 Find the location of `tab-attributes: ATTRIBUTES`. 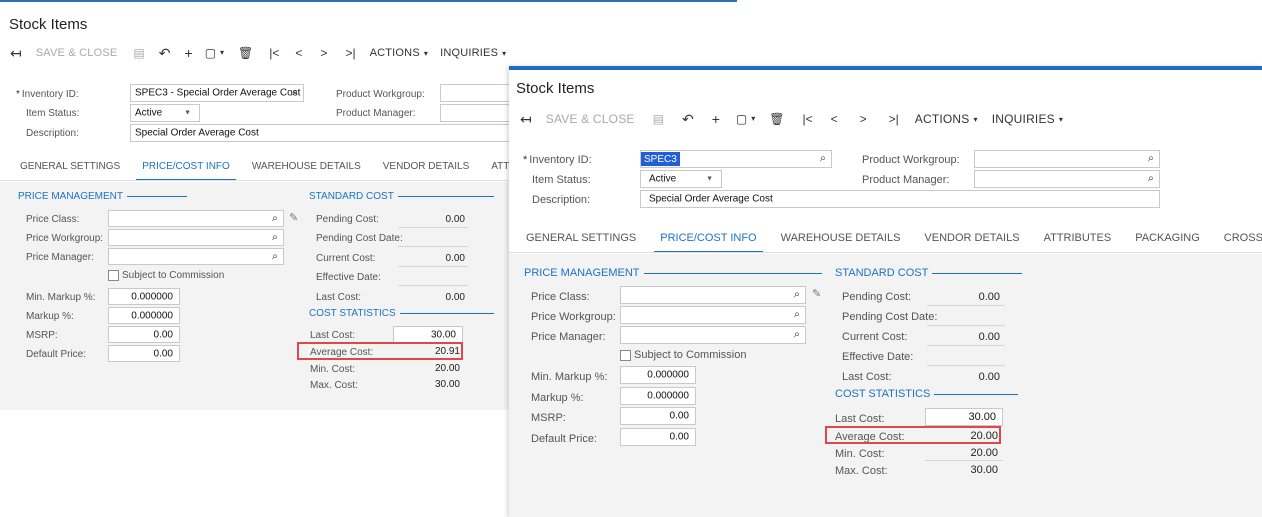

tab-attributes: ATTRIBUTES is located at coordinates (1078, 238).